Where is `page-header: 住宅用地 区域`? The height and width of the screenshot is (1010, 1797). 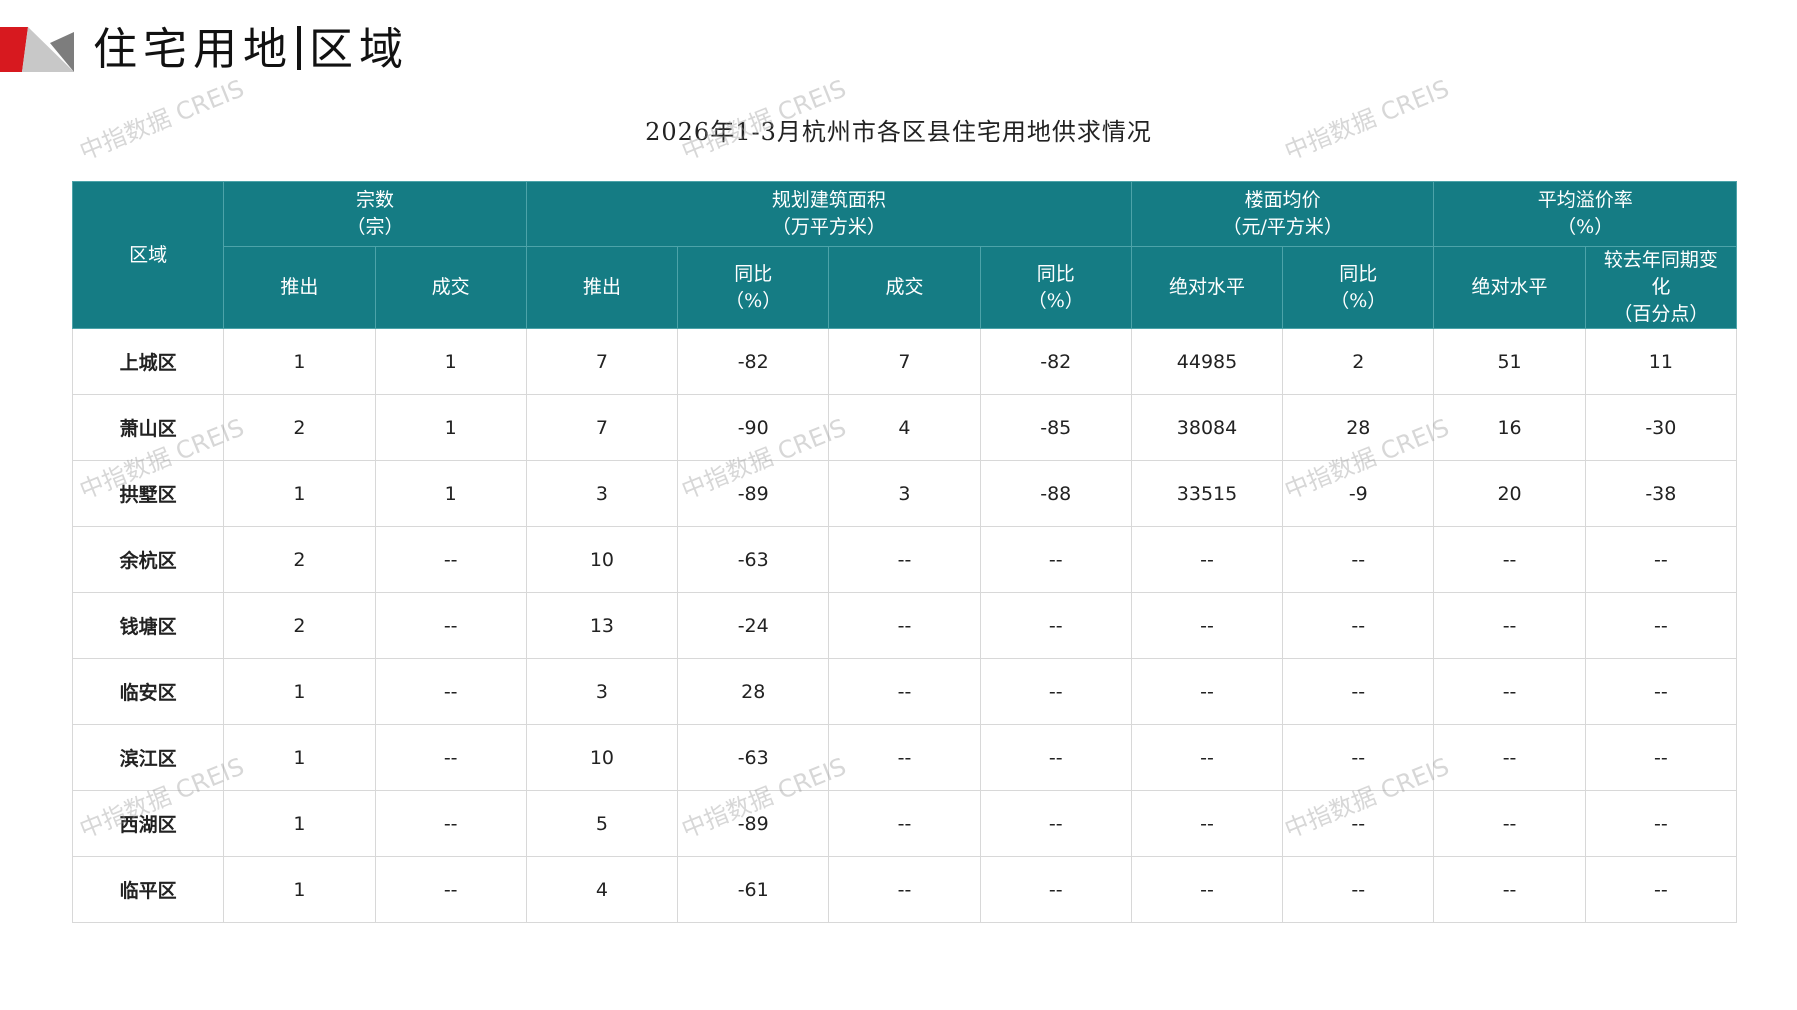 page-header: 住宅用地 区域 is located at coordinates (300, 52).